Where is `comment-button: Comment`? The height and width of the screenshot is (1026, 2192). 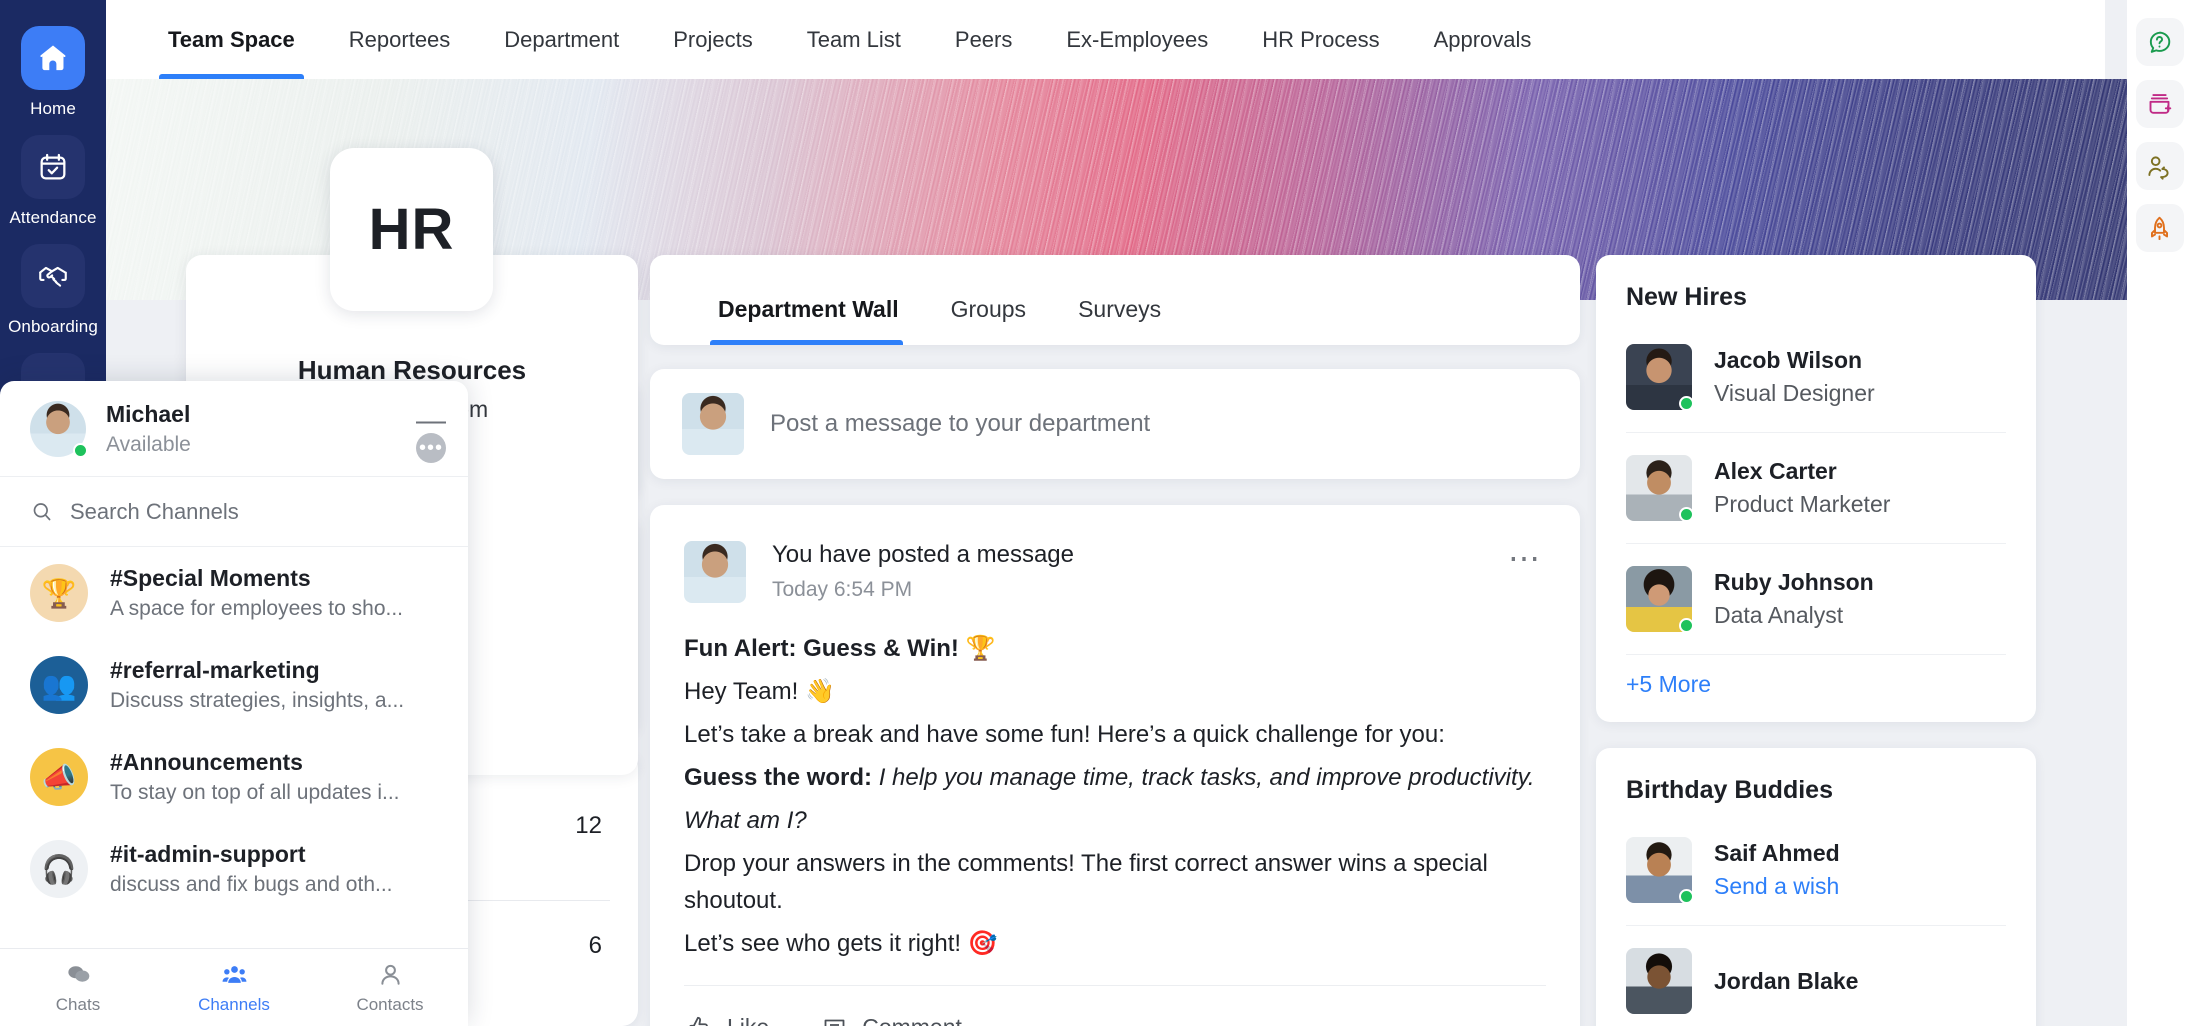 comment-button: Comment is located at coordinates (891, 1020).